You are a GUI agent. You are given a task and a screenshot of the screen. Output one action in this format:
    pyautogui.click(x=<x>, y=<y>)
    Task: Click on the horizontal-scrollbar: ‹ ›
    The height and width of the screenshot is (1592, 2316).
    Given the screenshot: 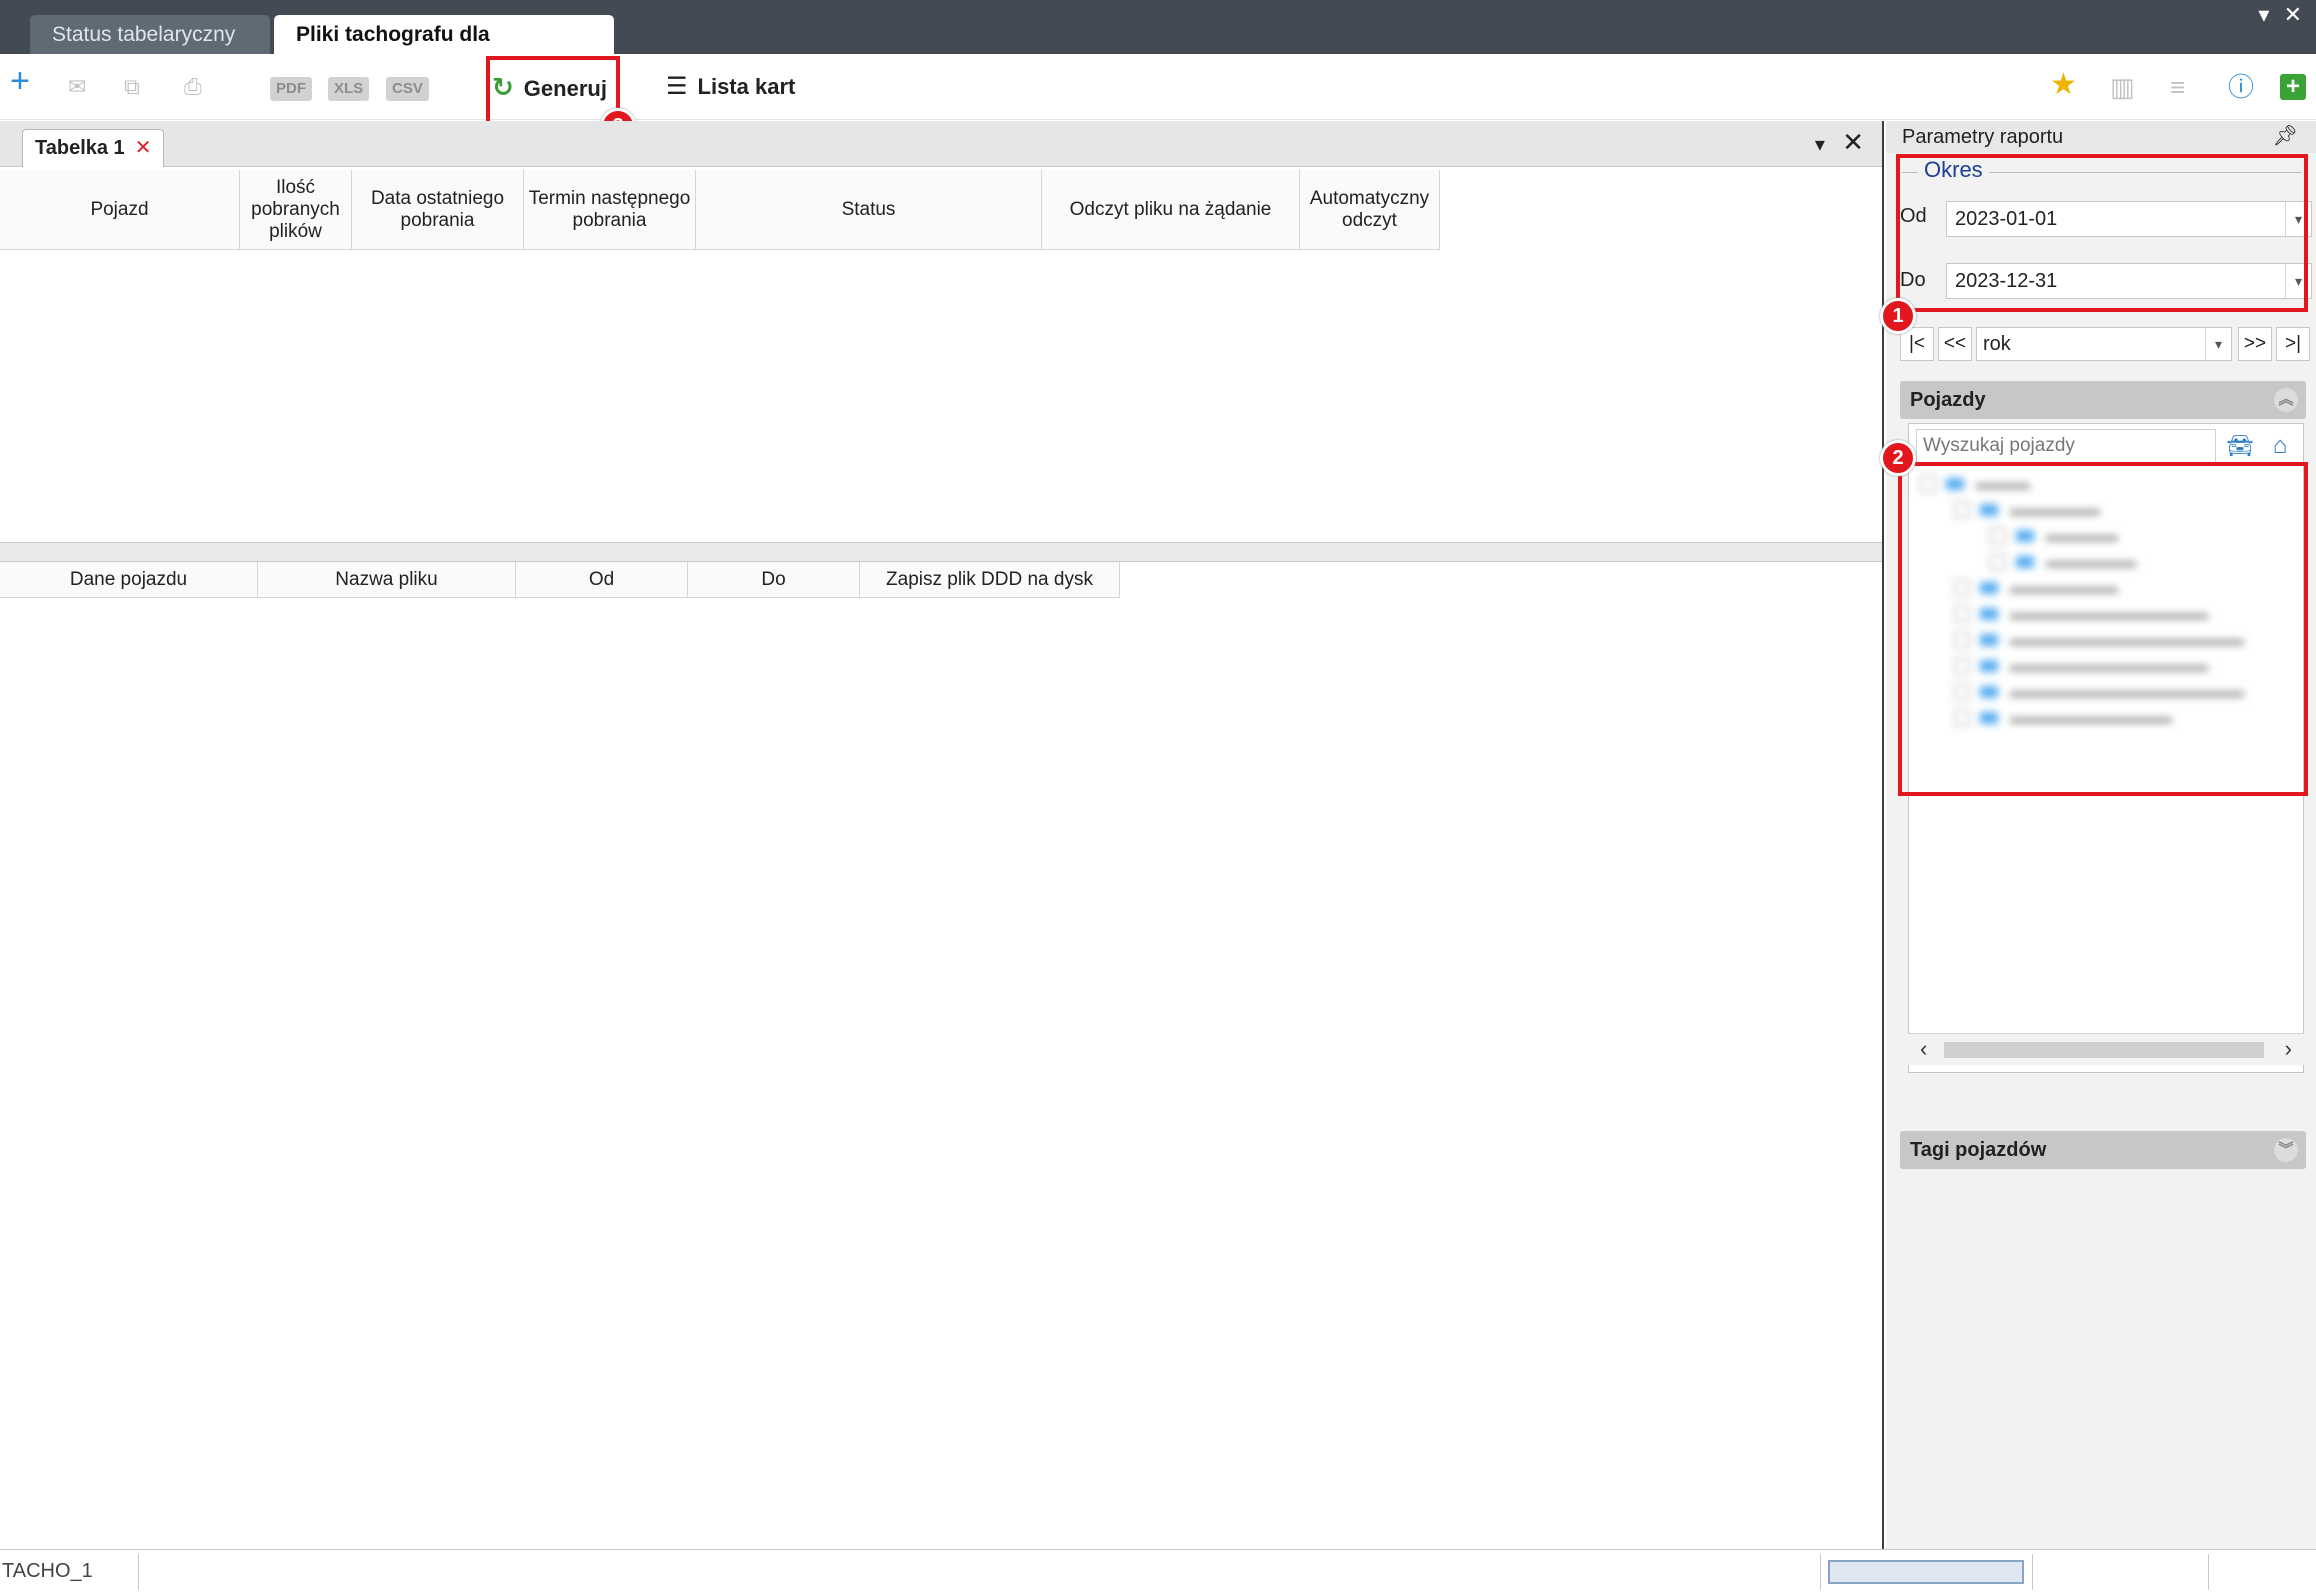 What is the action you would take?
    pyautogui.click(x=2106, y=1049)
    